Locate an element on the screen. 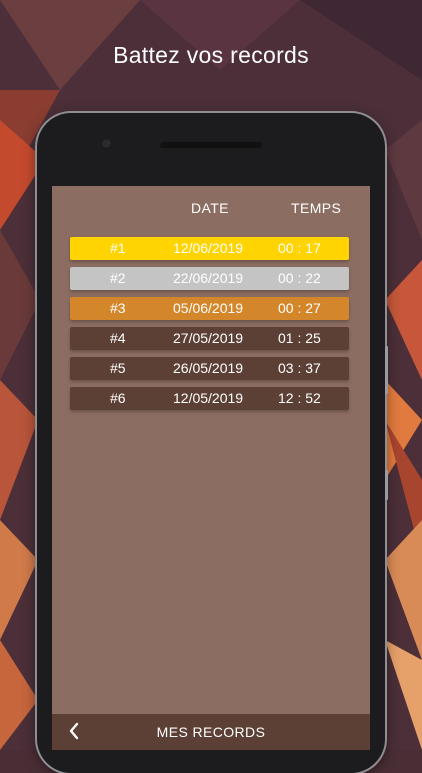 The height and width of the screenshot is (773, 422). record-row: #1 12/06/2019 00 : 17 is located at coordinates (209, 248).